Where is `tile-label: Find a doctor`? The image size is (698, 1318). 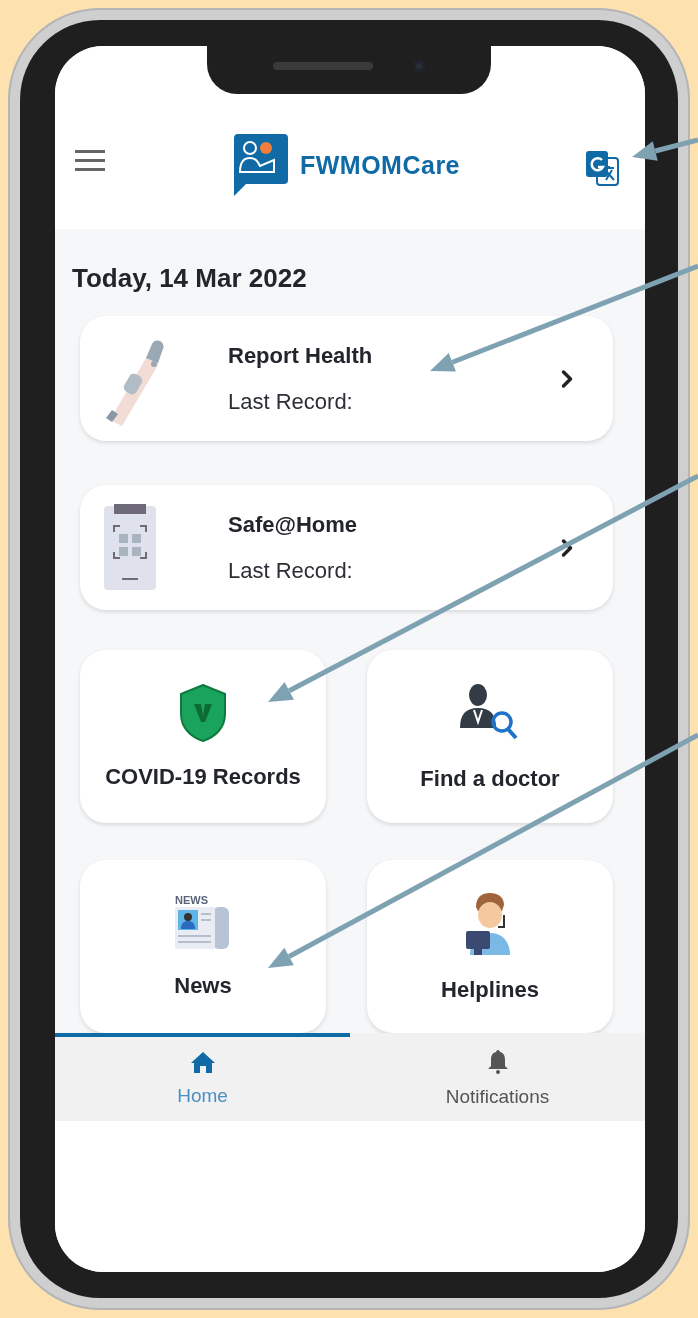 tile-label: Find a doctor is located at coordinates (490, 778).